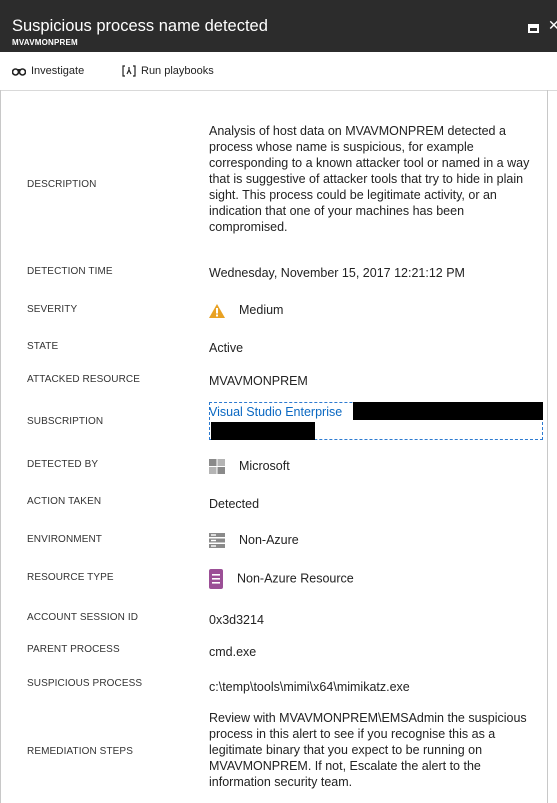  I want to click on warning-icon, so click(217, 310).